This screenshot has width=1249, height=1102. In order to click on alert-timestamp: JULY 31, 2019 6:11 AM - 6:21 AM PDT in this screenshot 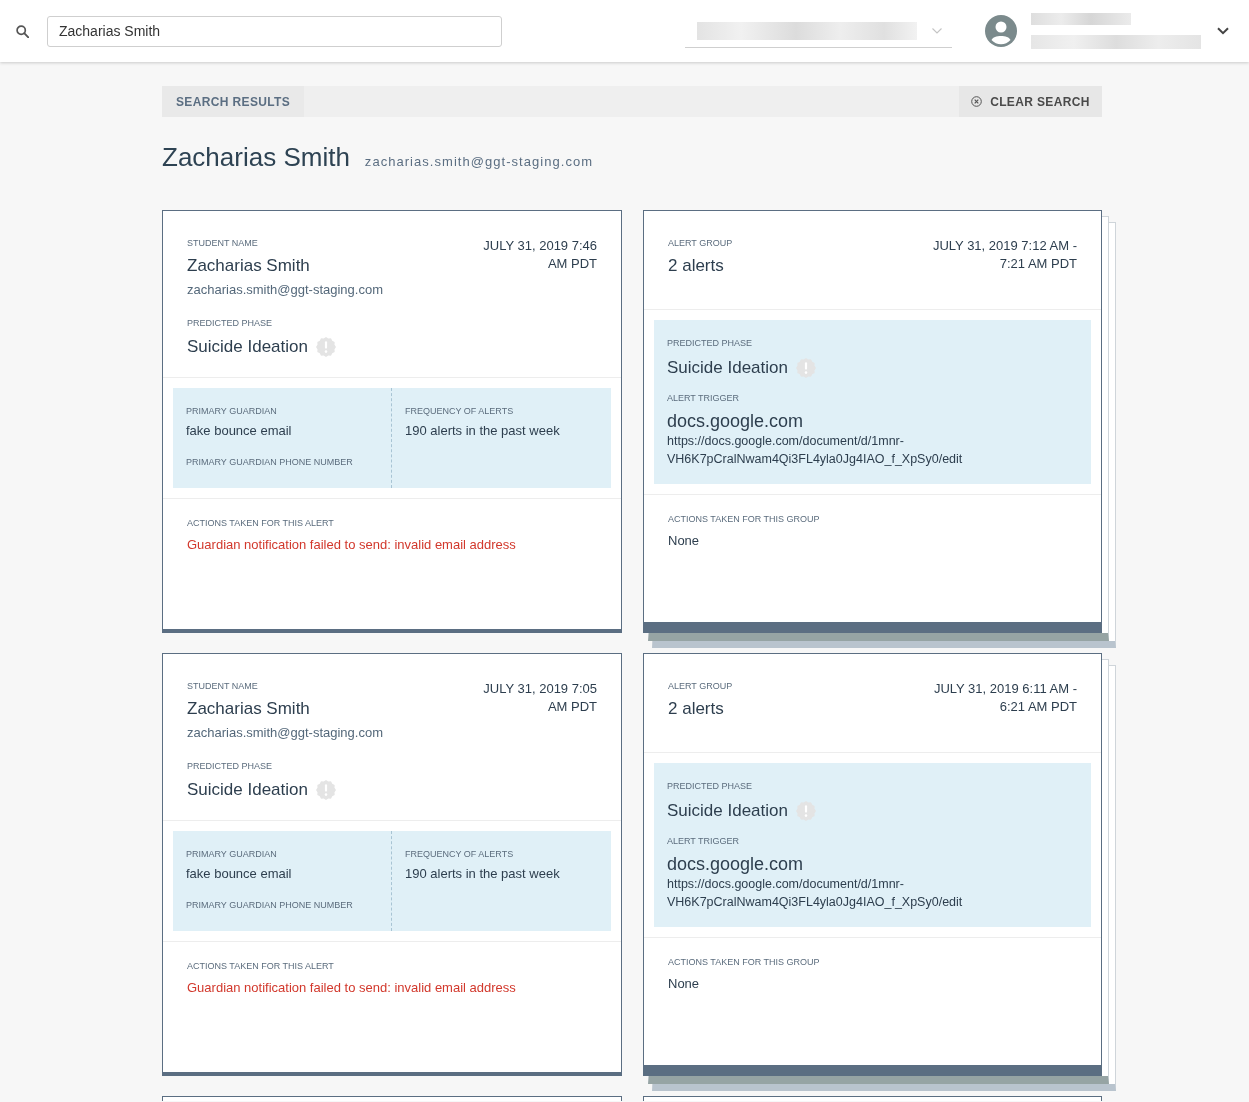, I will do `click(1004, 698)`.